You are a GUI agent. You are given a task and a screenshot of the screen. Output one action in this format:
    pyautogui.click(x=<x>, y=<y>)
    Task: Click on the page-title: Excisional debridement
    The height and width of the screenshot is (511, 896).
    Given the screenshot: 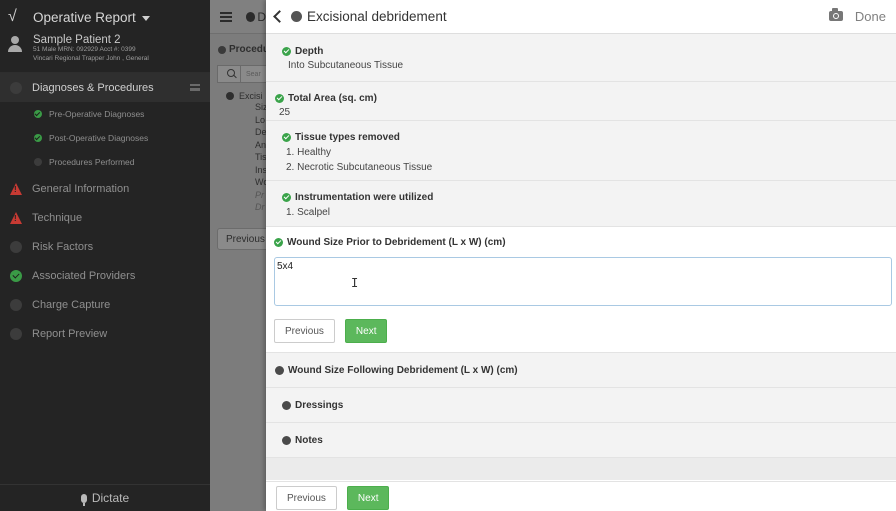 What is the action you would take?
    pyautogui.click(x=377, y=16)
    